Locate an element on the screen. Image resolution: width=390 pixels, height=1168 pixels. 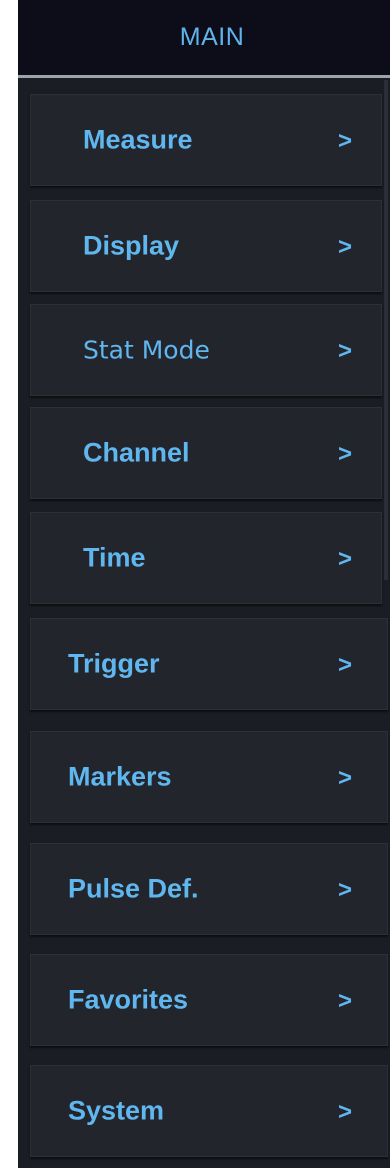
menu-item-measure: Measure > is located at coordinates (206, 140).